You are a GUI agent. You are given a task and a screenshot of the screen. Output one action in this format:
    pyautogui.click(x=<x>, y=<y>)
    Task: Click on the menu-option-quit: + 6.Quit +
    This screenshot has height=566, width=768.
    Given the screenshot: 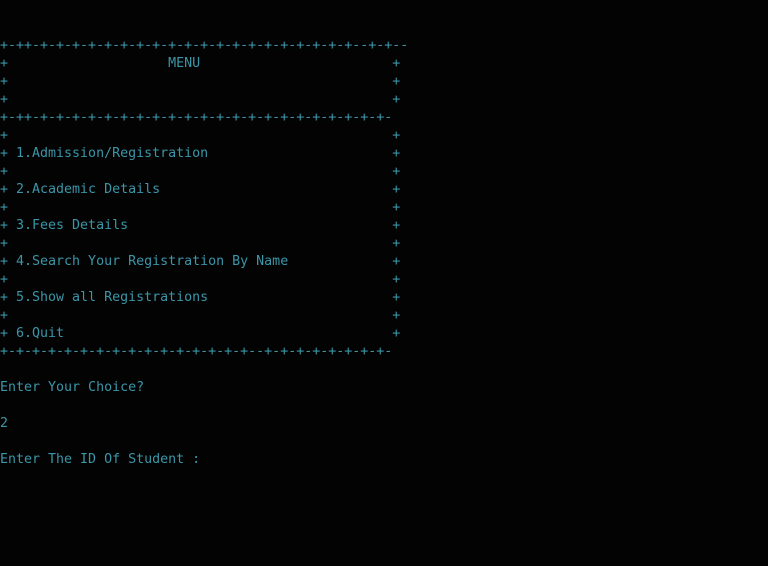 What is the action you would take?
    pyautogui.click(x=200, y=333)
    